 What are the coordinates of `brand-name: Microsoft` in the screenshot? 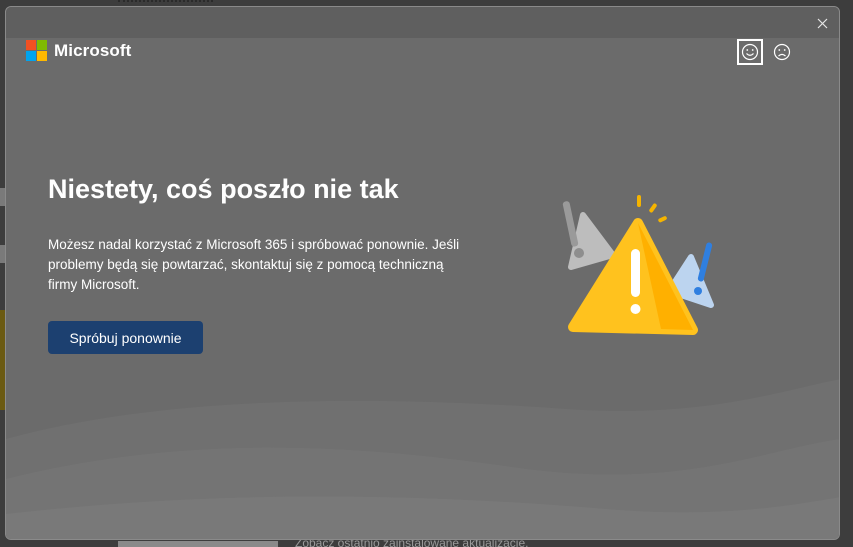 It's located at (93, 50).